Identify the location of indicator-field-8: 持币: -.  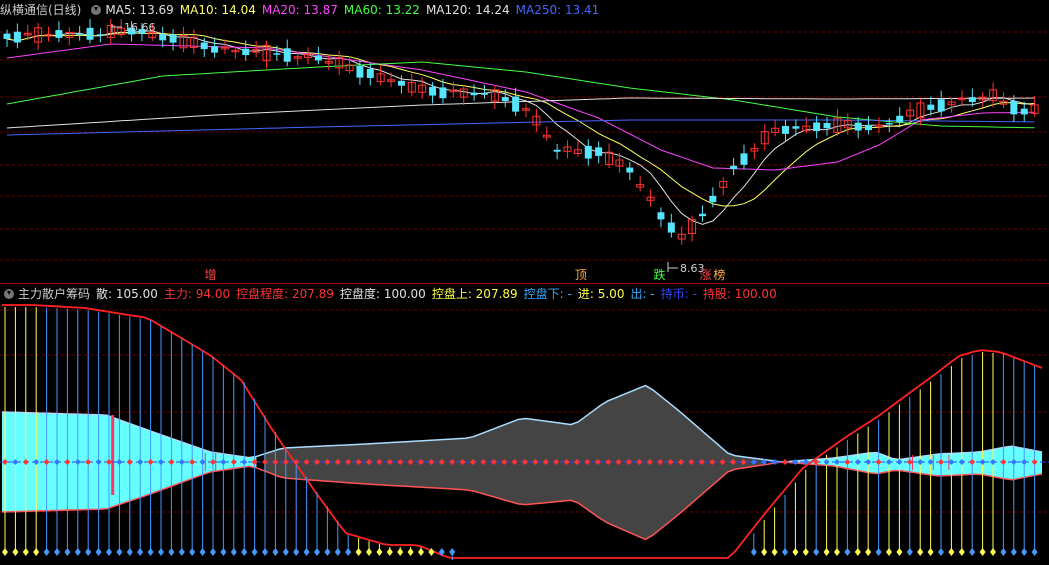
(678, 294).